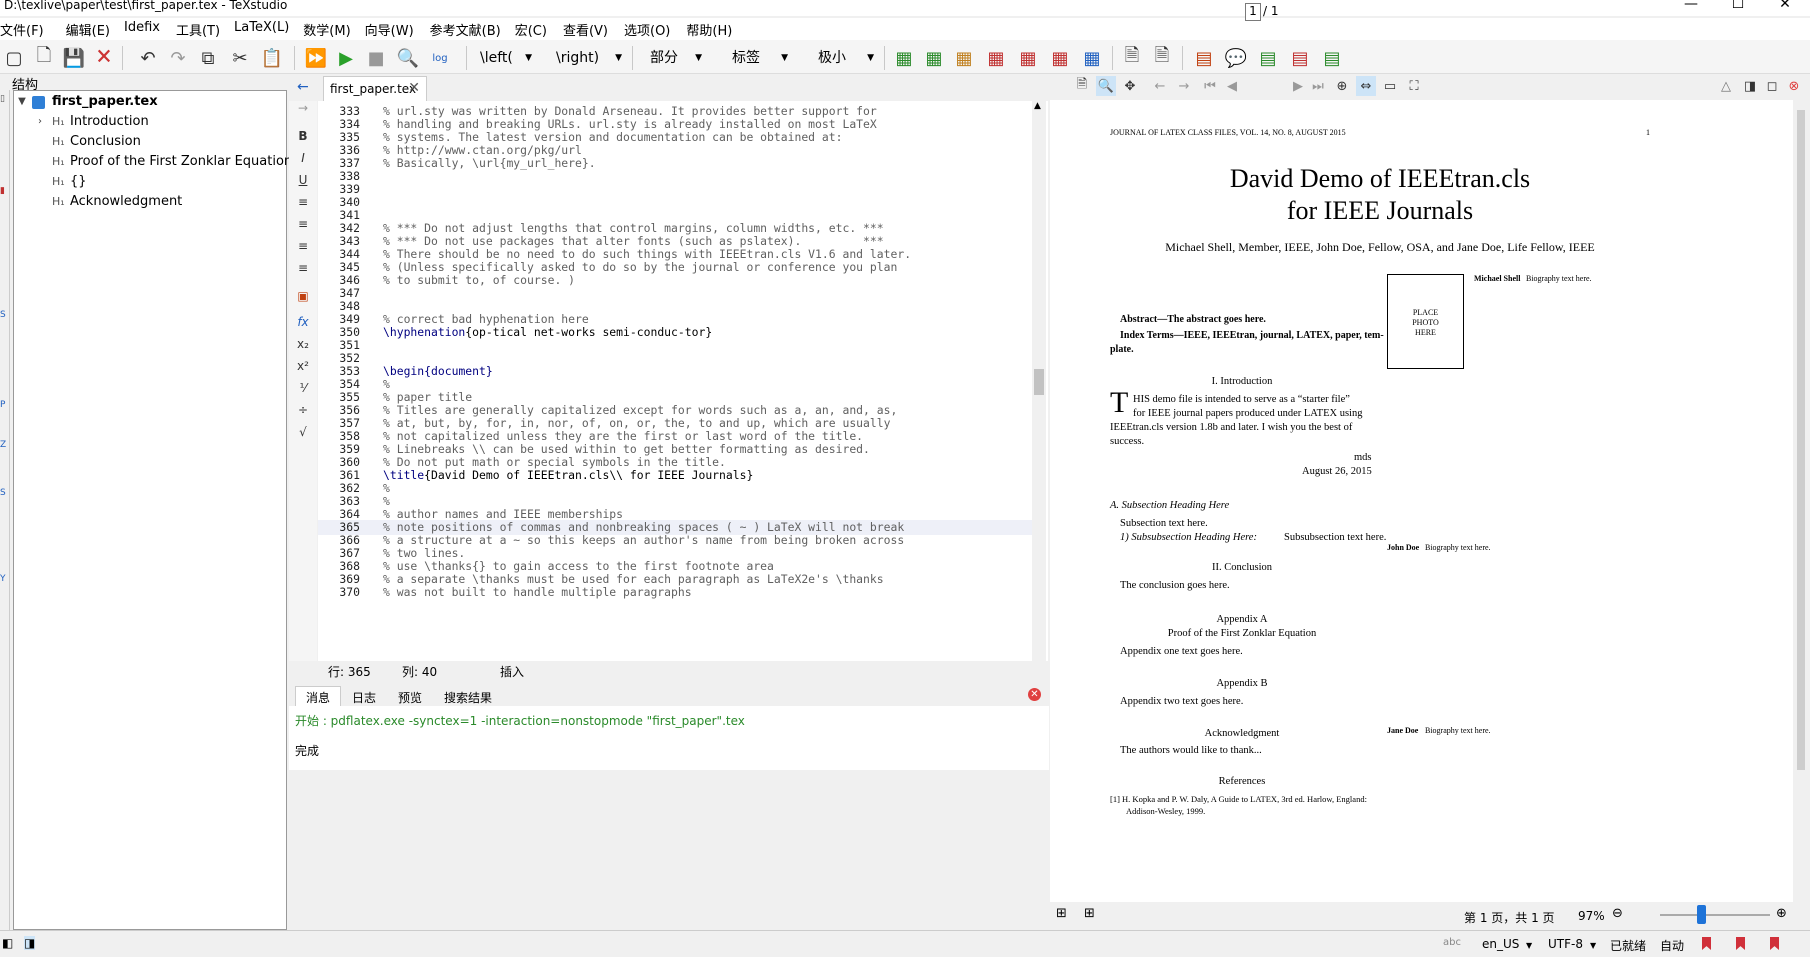 Image resolution: width=1810 pixels, height=957 pixels. What do you see at coordinates (153, 162) in the screenshot?
I see `tree-item-proof: H₁ Proof of the First Zonklar Equation` at bounding box center [153, 162].